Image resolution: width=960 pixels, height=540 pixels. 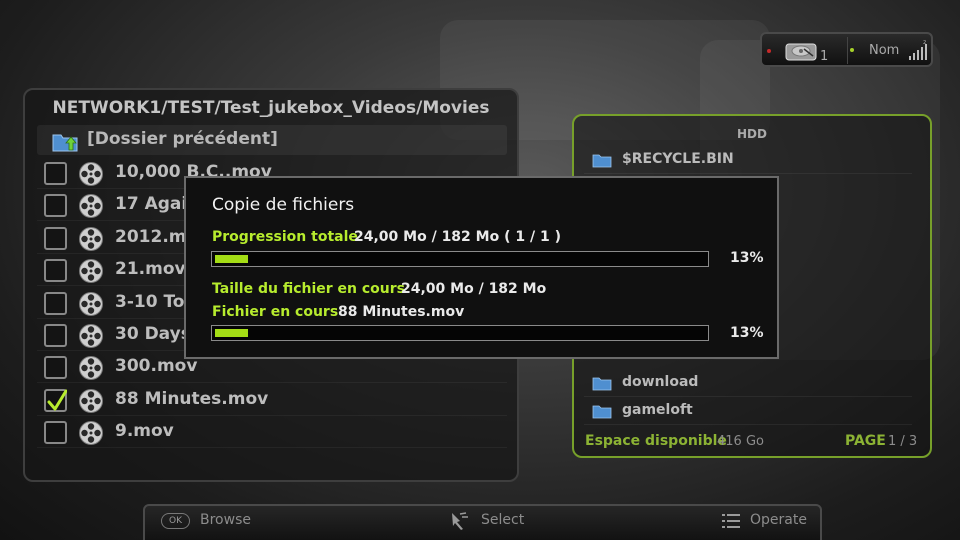 What do you see at coordinates (272, 400) in the screenshot?
I see `file-row: 88 Minutes.mov` at bounding box center [272, 400].